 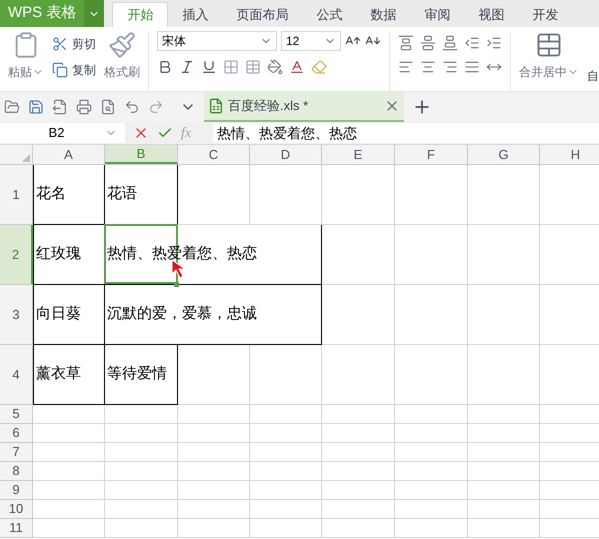 I want to click on column-header: B, so click(x=141, y=154).